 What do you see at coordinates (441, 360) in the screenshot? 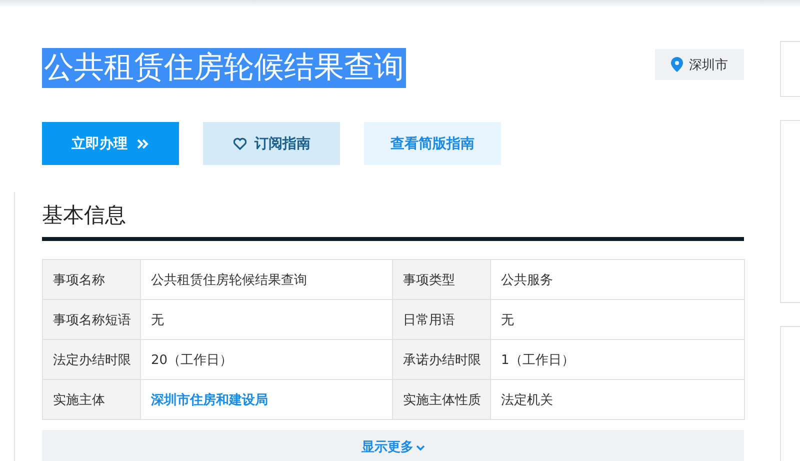
I see `field-label: 承诺办结时限` at bounding box center [441, 360].